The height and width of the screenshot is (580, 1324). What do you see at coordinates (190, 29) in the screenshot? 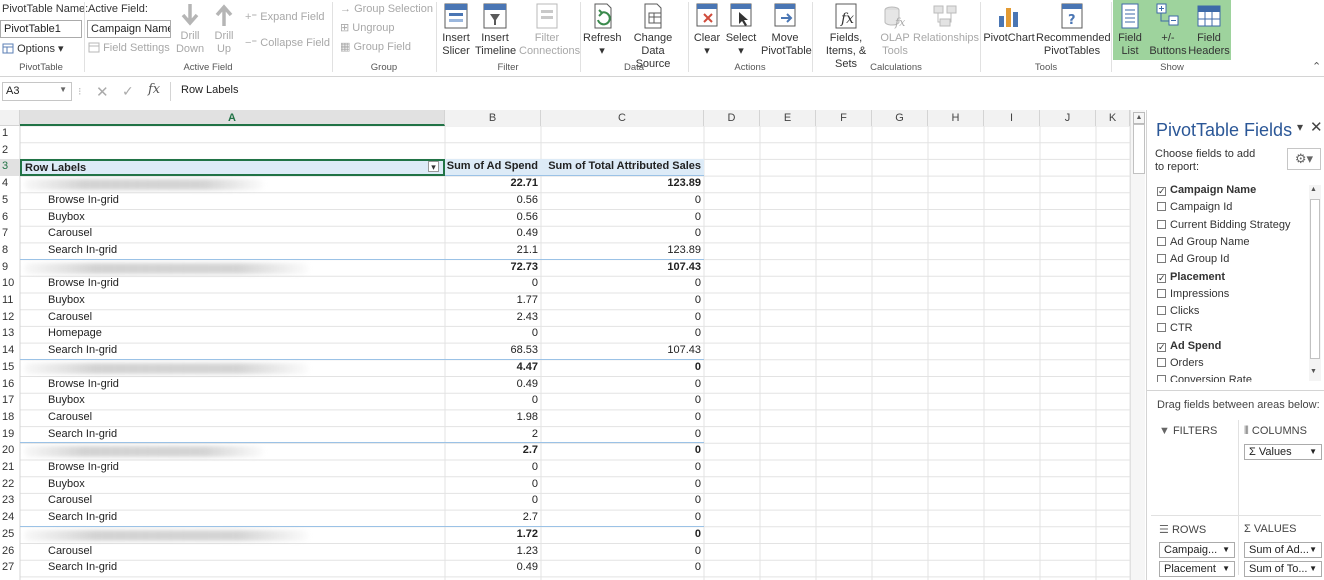
I see `drill-down-button: Drill Down` at bounding box center [190, 29].